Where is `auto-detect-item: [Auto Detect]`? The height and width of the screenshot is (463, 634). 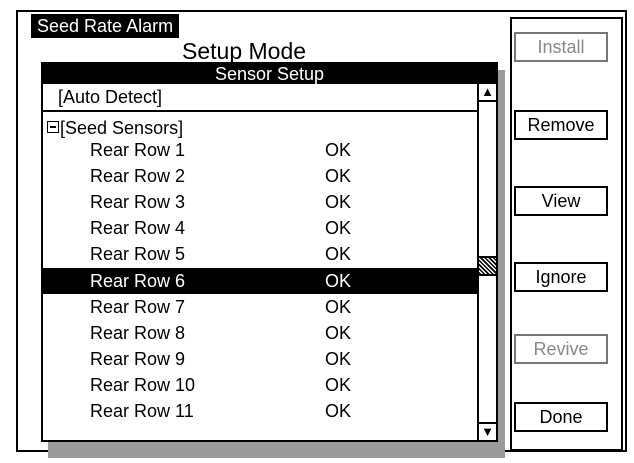
auto-detect-item: [Auto Detect] is located at coordinates (260, 98).